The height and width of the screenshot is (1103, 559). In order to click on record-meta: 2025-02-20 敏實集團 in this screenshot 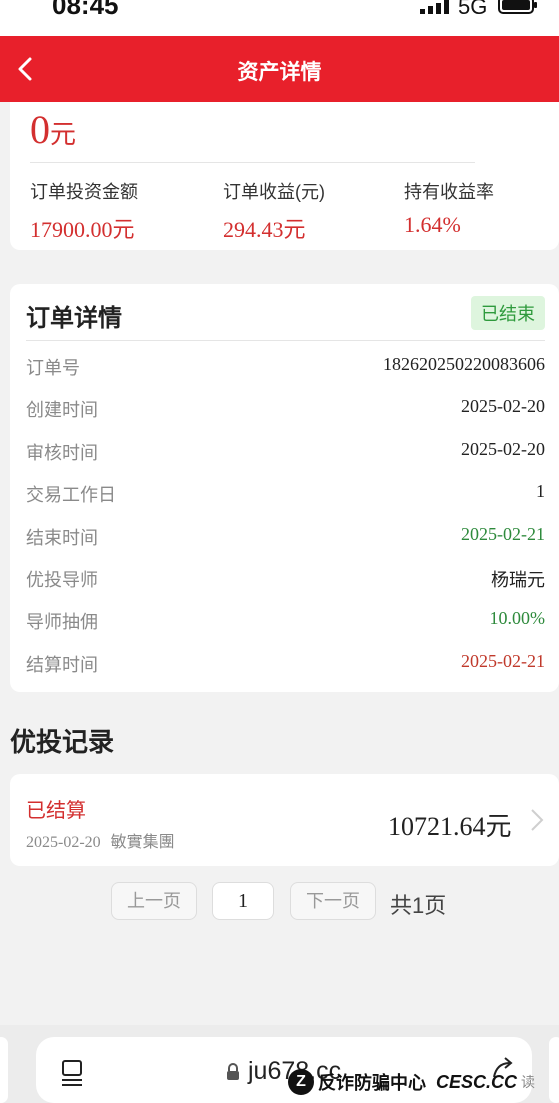, I will do `click(105, 840)`.